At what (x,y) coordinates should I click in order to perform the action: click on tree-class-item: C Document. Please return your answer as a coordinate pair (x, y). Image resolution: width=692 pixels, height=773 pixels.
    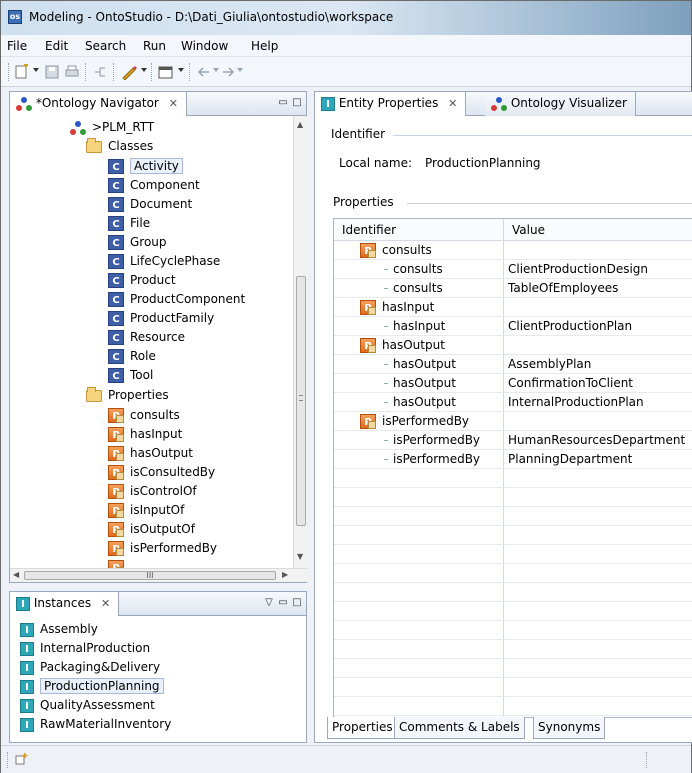
    Looking at the image, I should click on (150, 204).